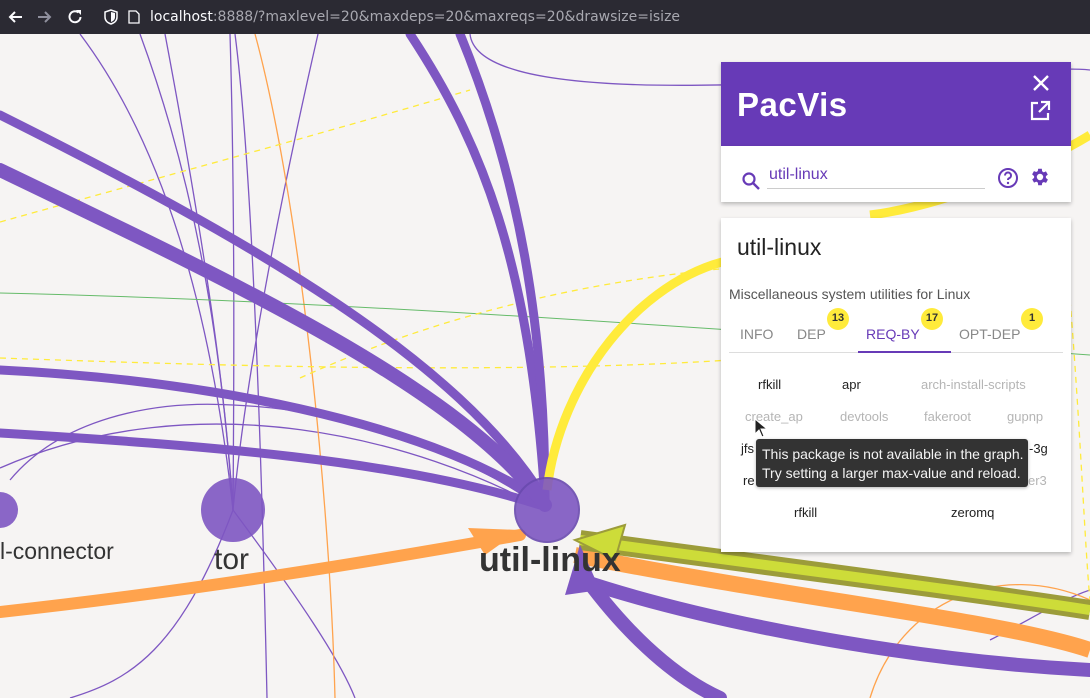 Image resolution: width=1090 pixels, height=698 pixels. I want to click on tab-badge: 1, so click(1032, 319).